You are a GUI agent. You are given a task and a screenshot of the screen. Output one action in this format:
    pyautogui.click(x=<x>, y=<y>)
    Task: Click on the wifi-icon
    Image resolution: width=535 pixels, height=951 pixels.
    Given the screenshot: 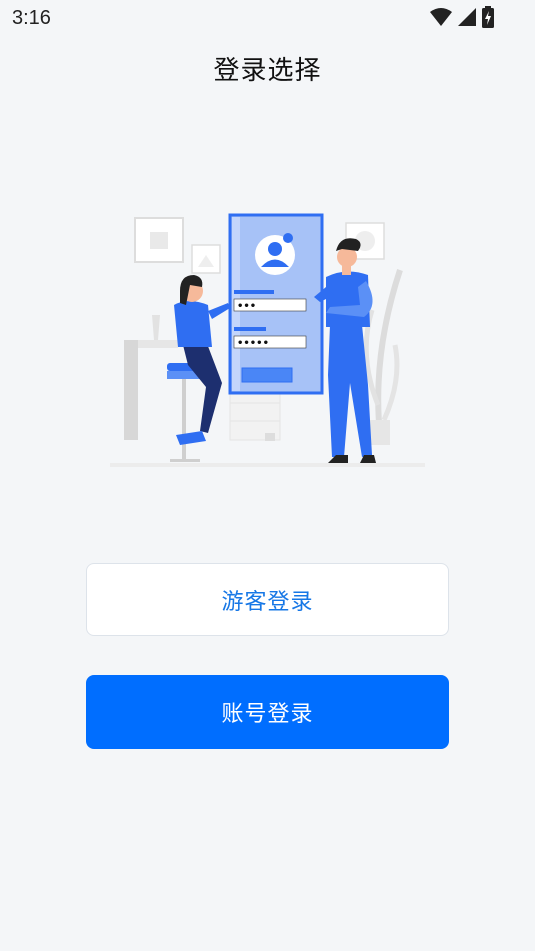 What is the action you would take?
    pyautogui.click(x=441, y=17)
    